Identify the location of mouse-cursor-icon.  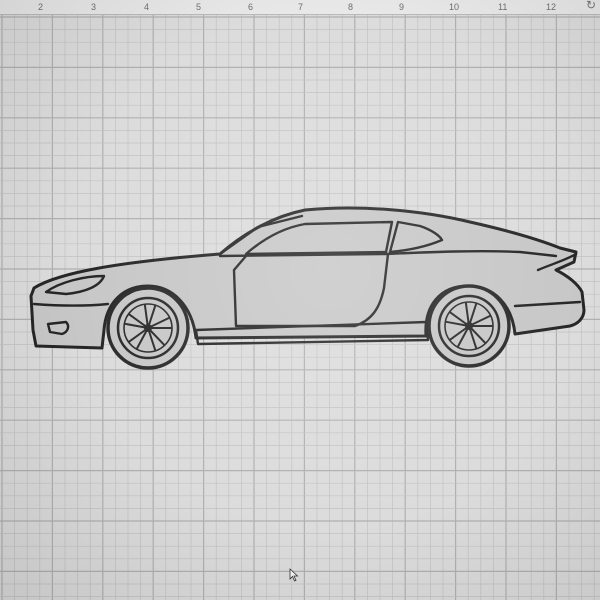
(294, 575).